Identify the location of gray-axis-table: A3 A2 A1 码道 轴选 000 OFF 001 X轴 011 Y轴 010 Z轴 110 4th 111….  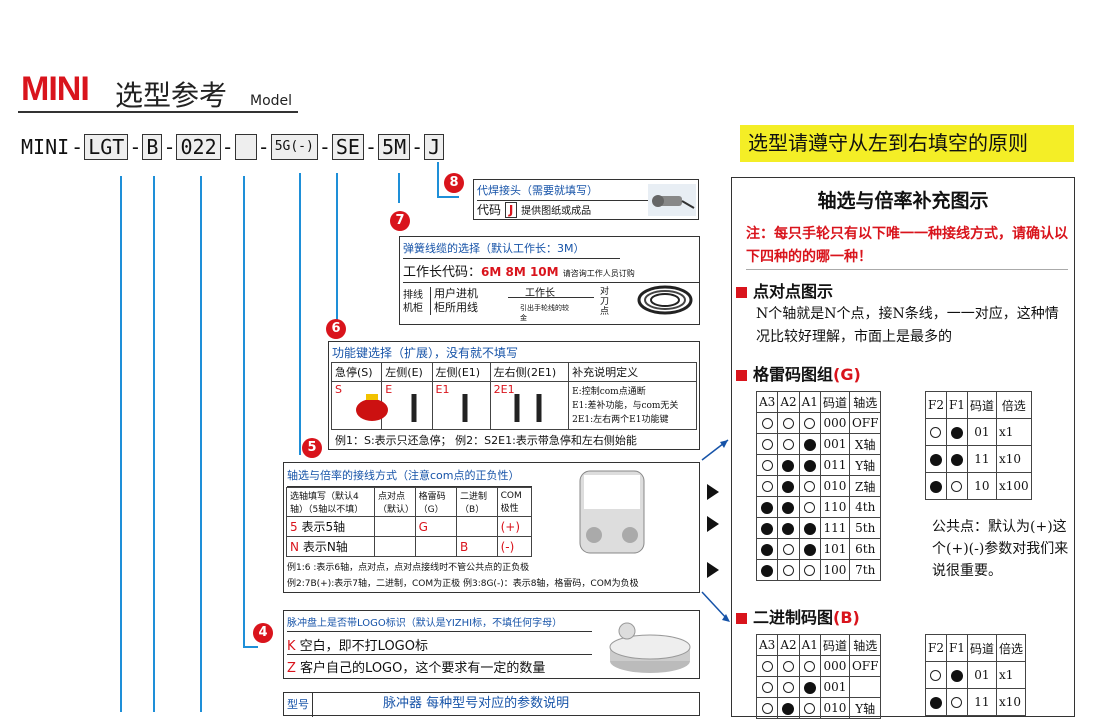
(818, 486).